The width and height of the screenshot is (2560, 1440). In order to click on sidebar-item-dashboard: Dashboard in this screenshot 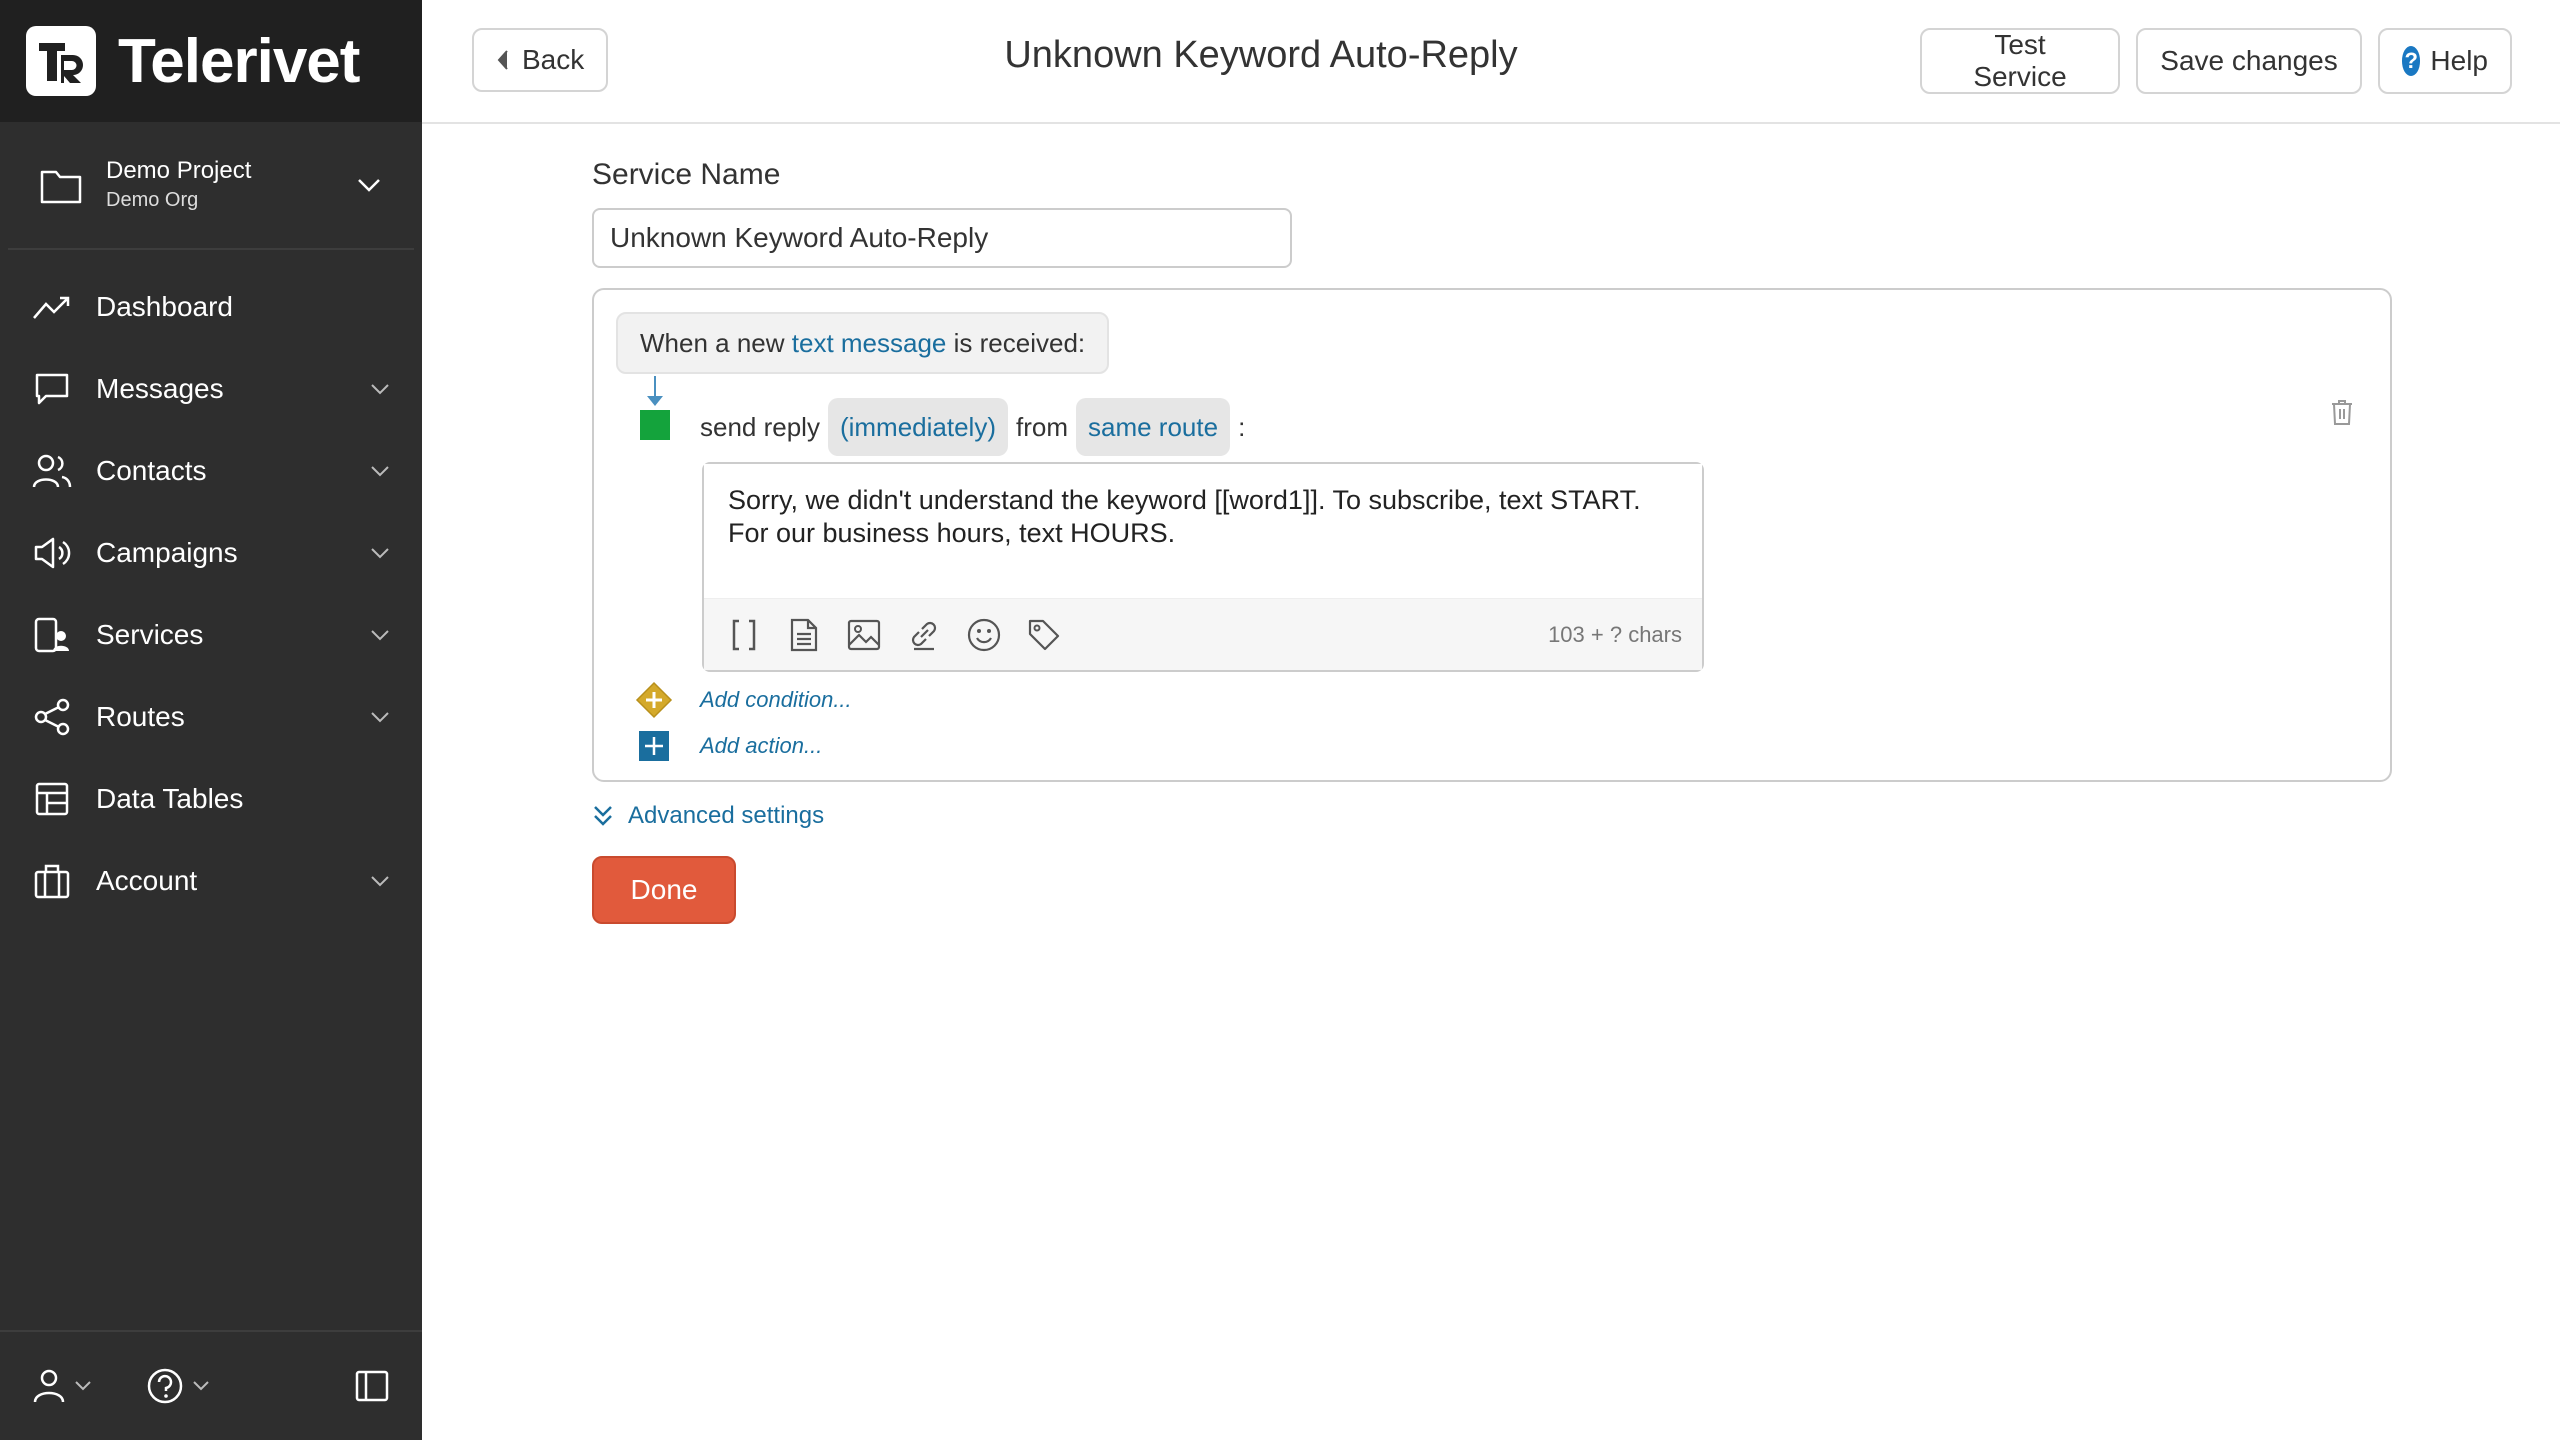, I will do `click(211, 307)`.